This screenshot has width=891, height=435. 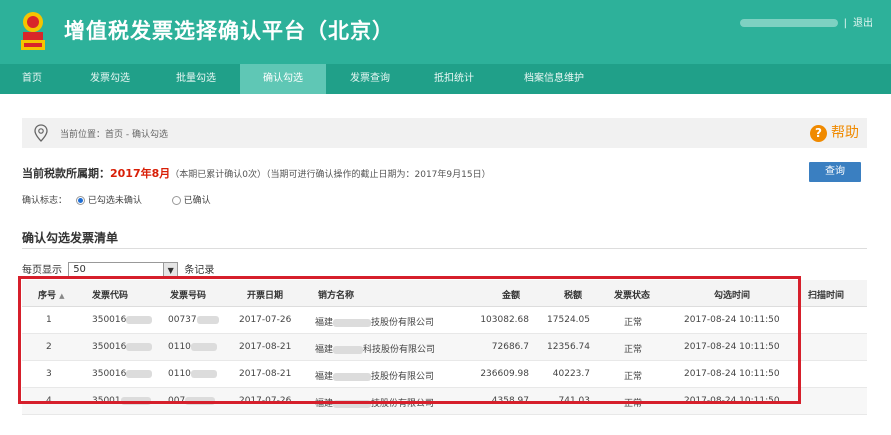 What do you see at coordinates (41, 133) in the screenshot?
I see `location-pin-icon` at bounding box center [41, 133].